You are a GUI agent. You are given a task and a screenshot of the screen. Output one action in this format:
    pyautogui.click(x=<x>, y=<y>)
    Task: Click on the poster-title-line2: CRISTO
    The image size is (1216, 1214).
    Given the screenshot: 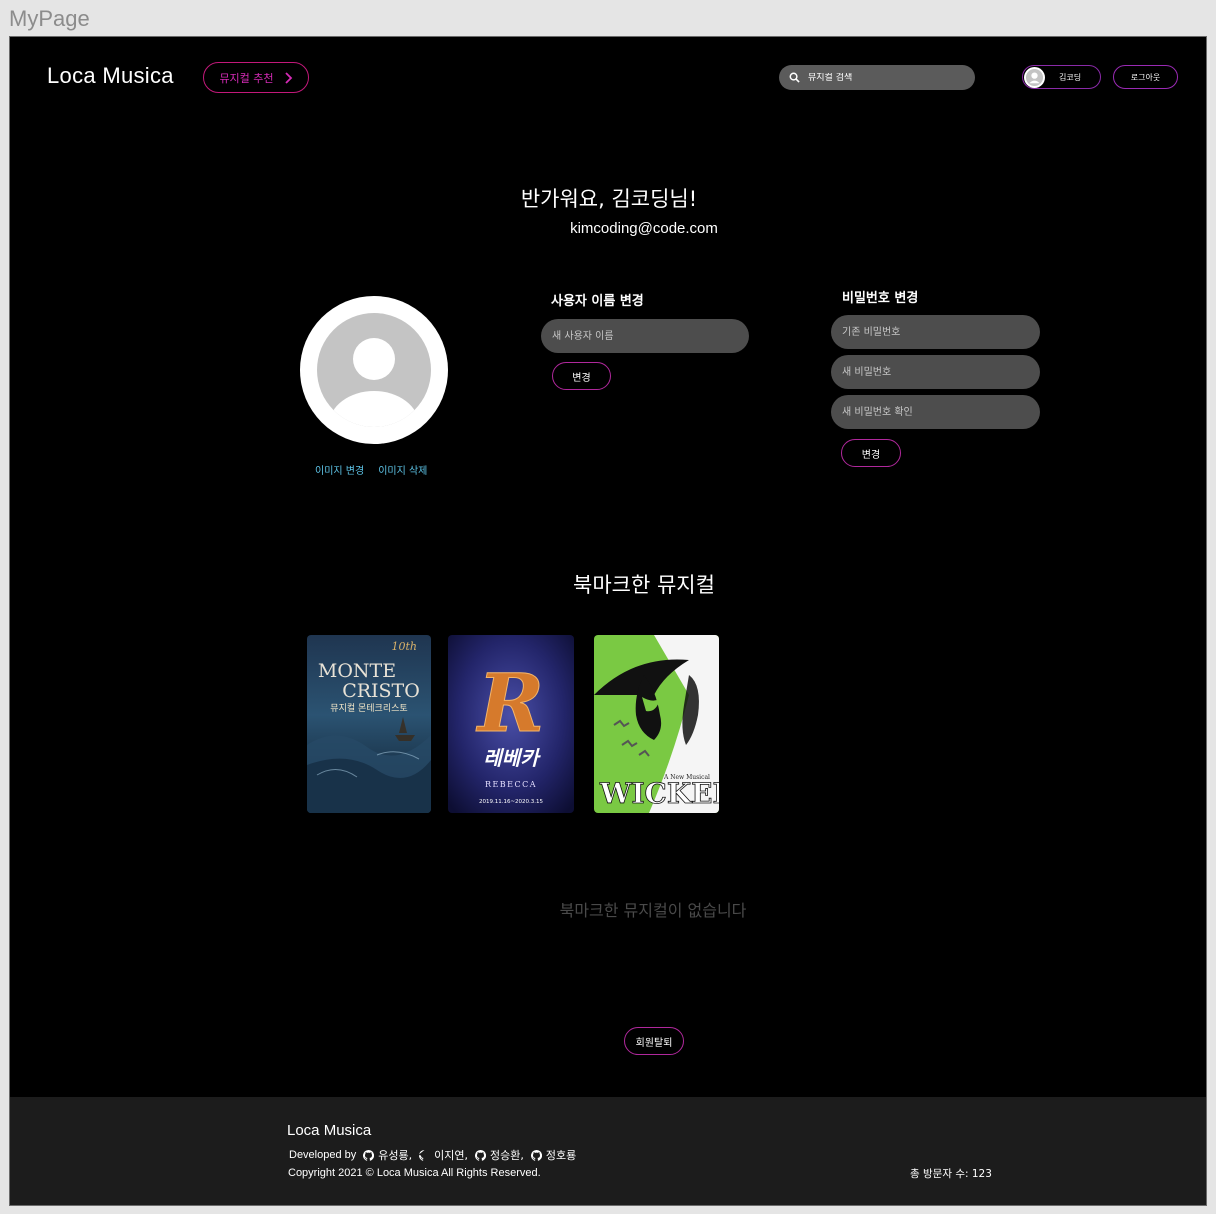 What is the action you would take?
    pyautogui.click(x=381, y=691)
    